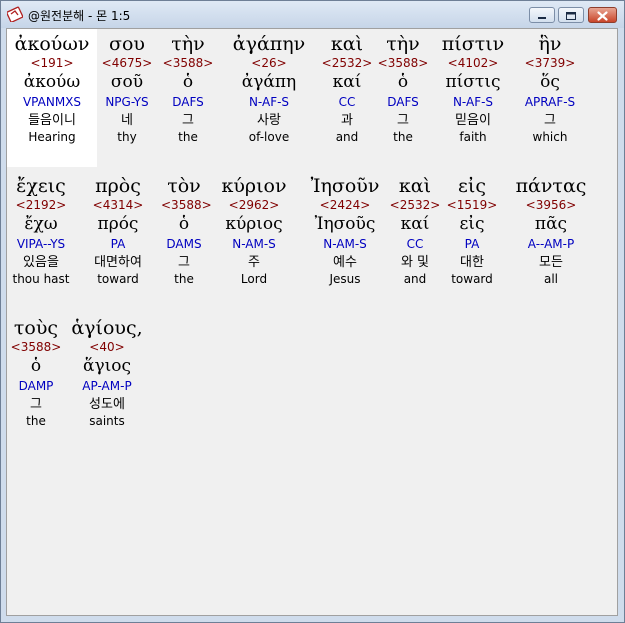  I want to click on greek-word: τὸν, so click(184, 186).